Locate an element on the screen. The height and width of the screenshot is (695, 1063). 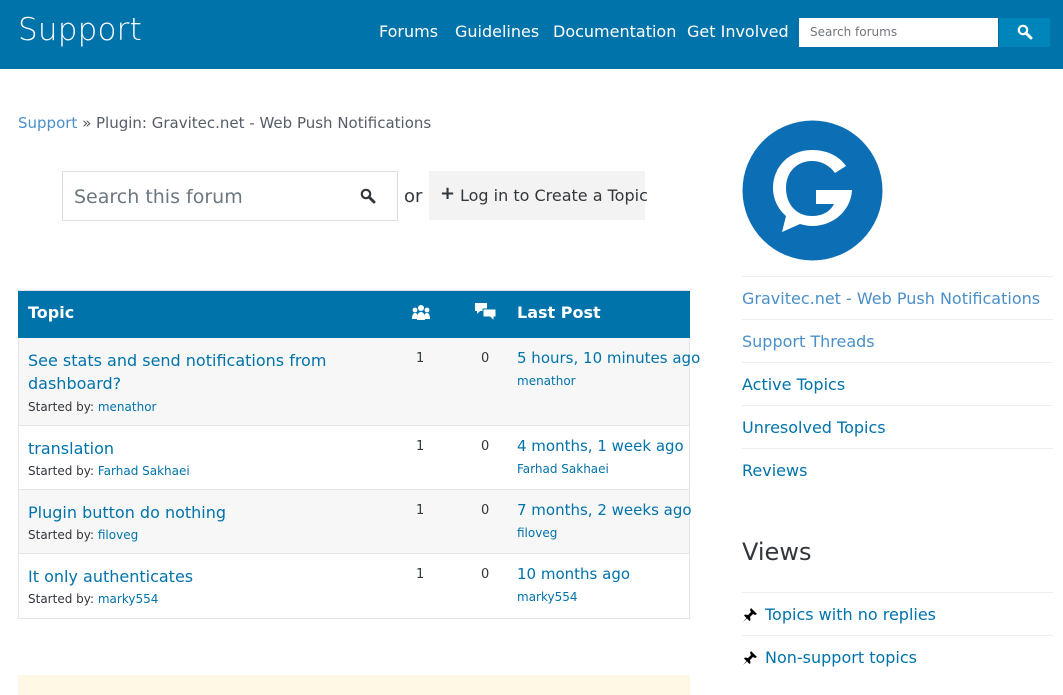
view-item-non-support: Non-support topics is located at coordinates (897, 656).